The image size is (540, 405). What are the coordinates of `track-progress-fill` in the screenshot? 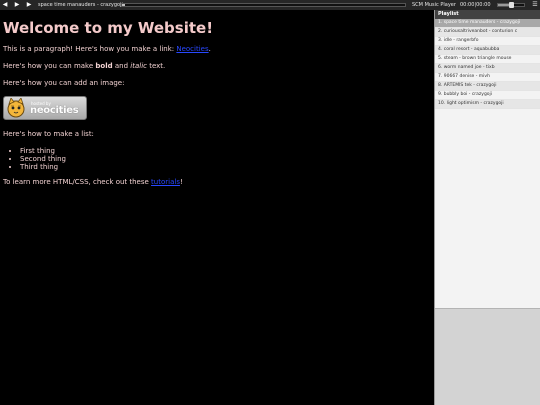 It's located at (123, 5).